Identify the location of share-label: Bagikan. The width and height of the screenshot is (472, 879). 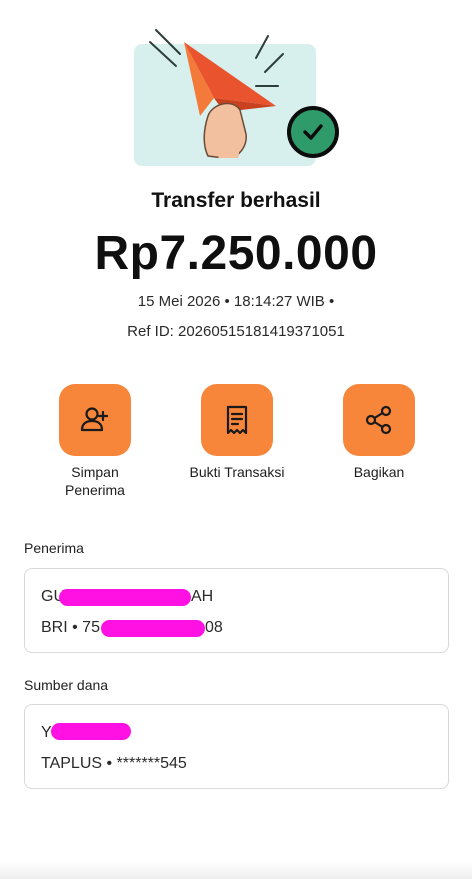
(379, 472).